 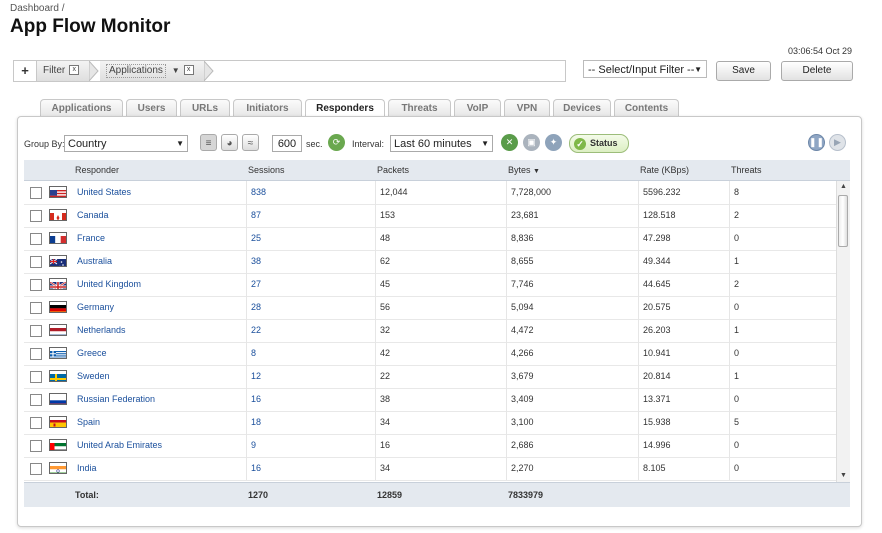 I want to click on column-header-rate: Rate (KBps), so click(x=664, y=170).